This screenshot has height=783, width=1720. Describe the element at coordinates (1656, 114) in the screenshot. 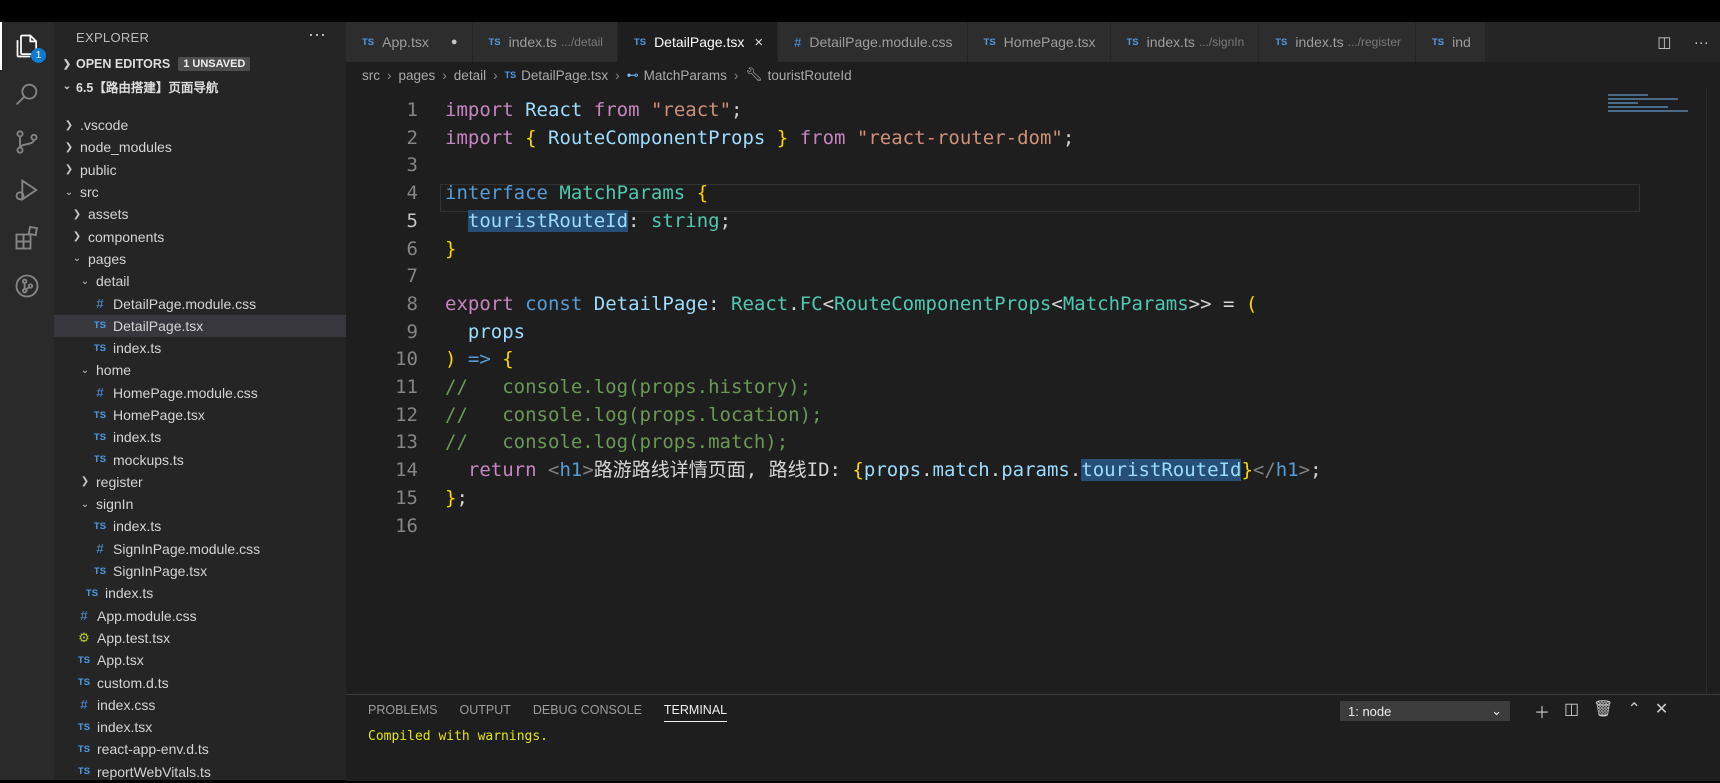

I see `minimap` at that location.